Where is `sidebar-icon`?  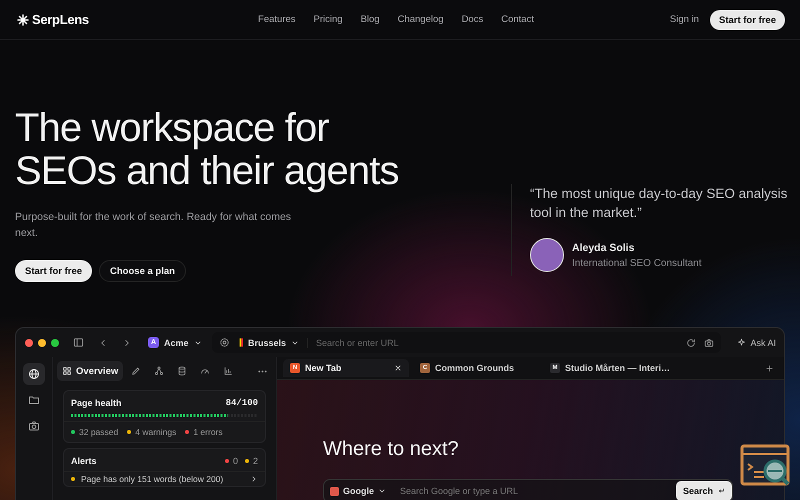
sidebar-icon is located at coordinates (78, 342).